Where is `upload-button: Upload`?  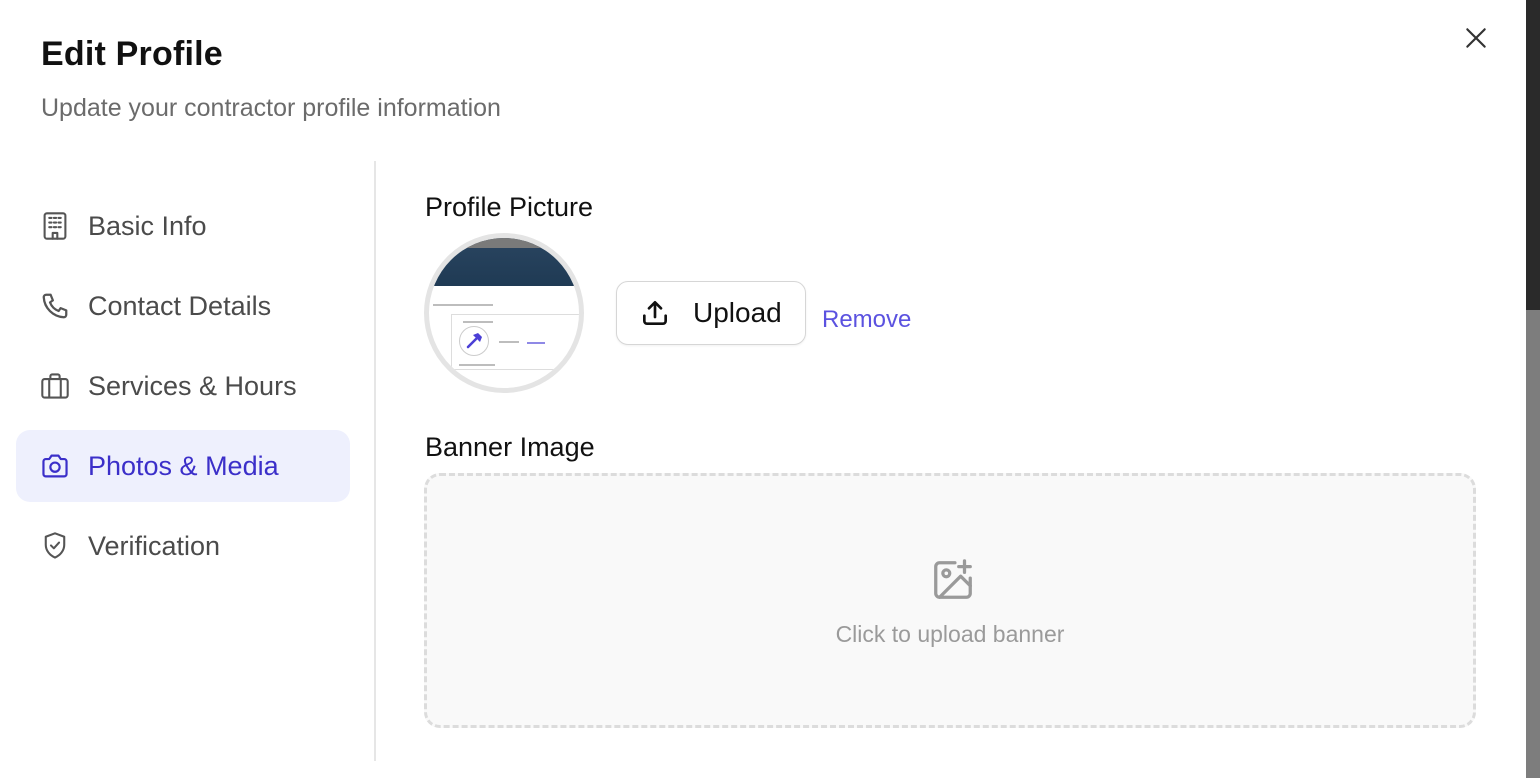
upload-button: Upload is located at coordinates (711, 313).